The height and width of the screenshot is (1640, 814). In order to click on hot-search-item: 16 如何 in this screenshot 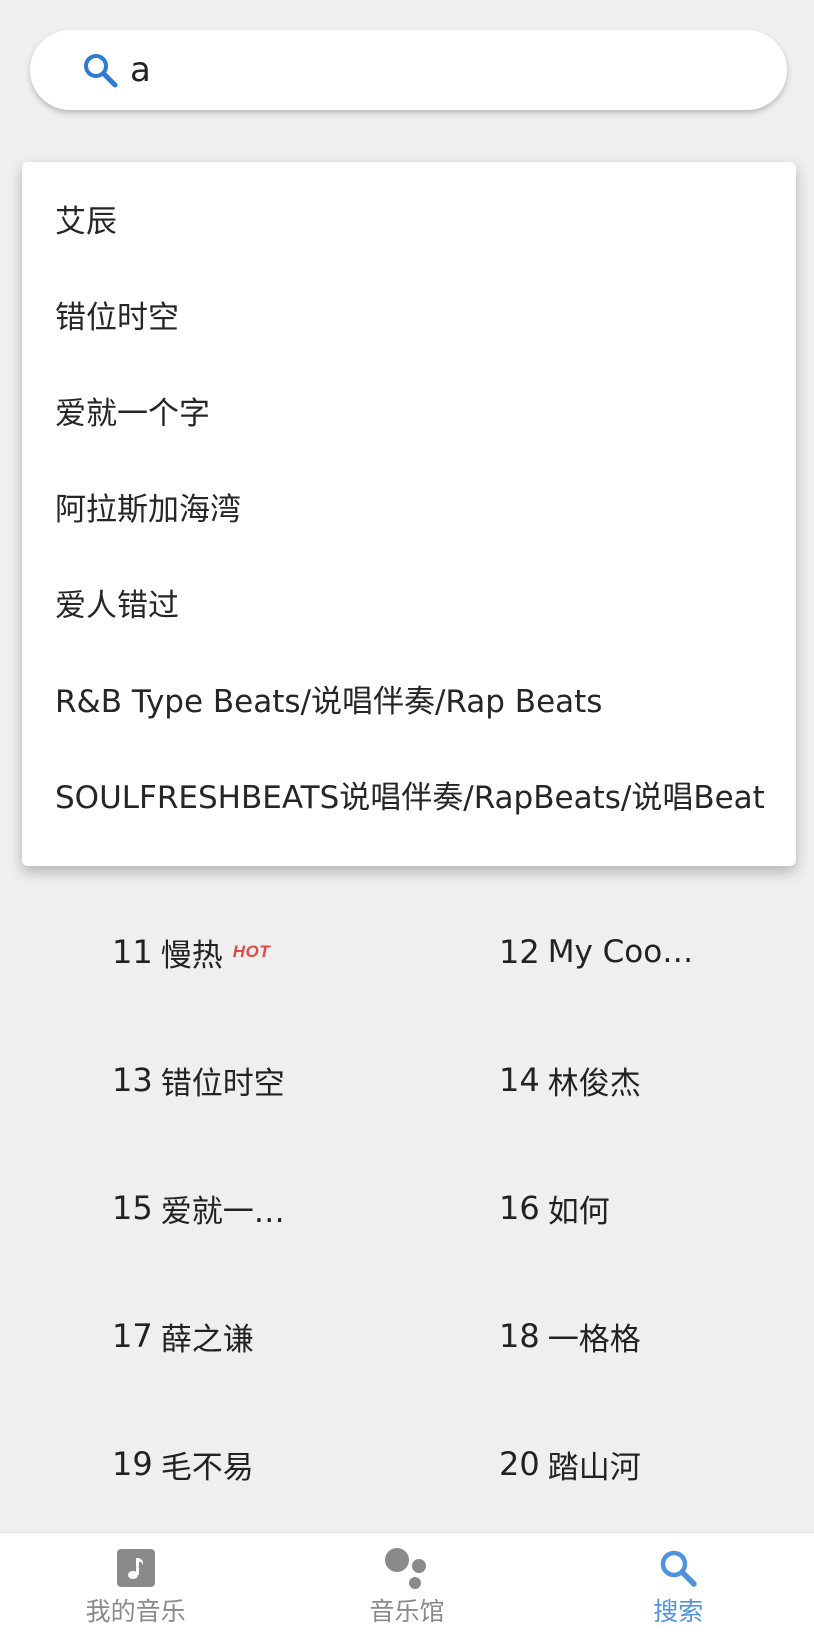, I will do `click(554, 1208)`.